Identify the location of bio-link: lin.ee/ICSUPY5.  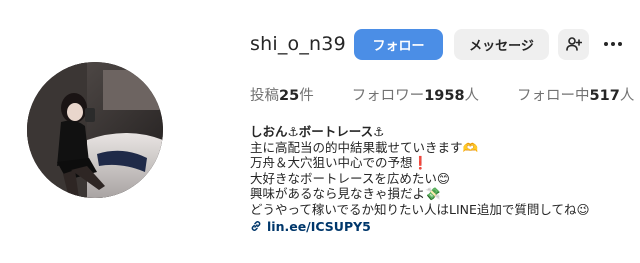
(420, 227).